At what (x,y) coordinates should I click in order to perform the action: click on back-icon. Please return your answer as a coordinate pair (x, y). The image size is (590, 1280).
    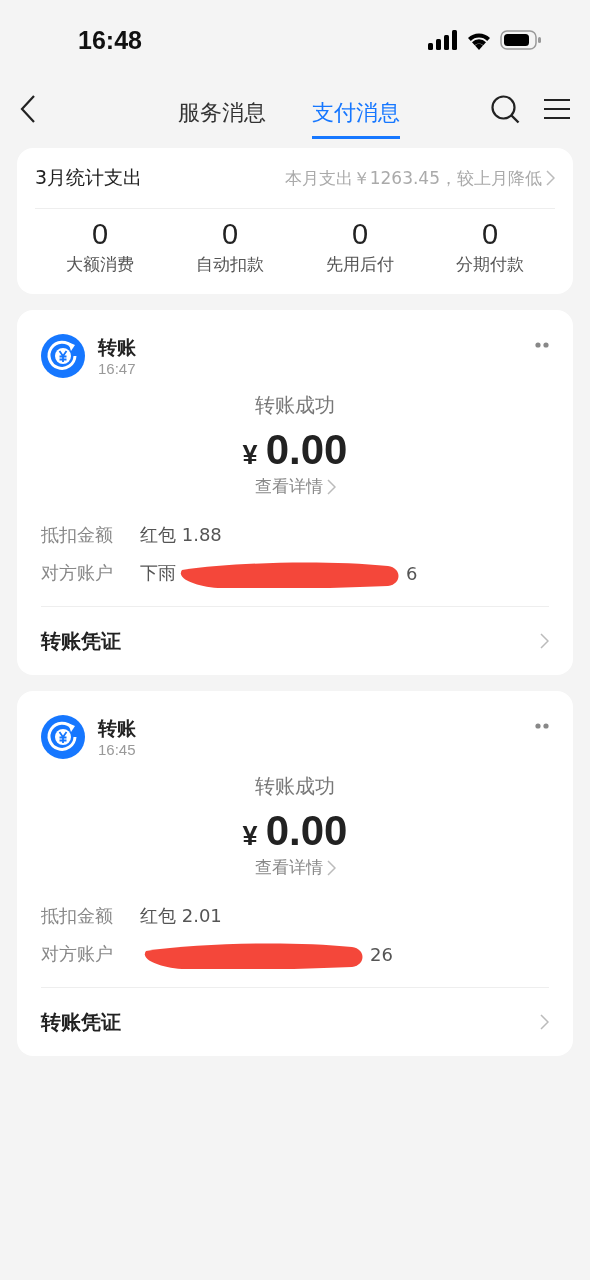
    Looking at the image, I should click on (28, 109).